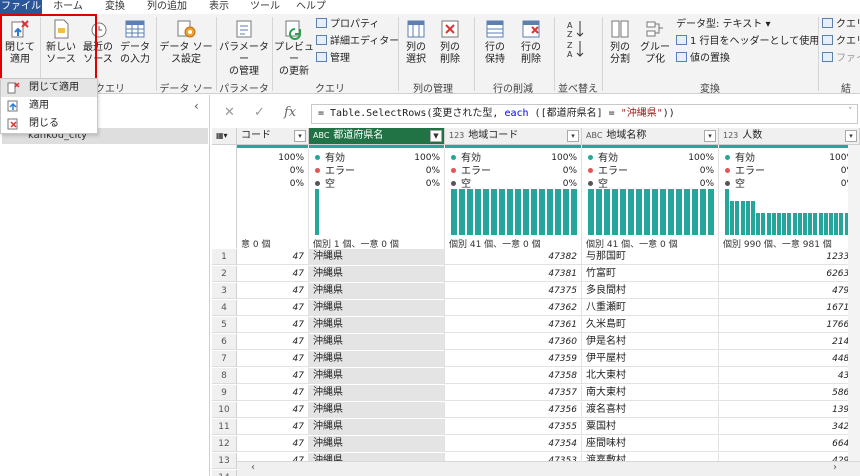  I want to click on column-header: 123 地域コード ▾, so click(513, 136).